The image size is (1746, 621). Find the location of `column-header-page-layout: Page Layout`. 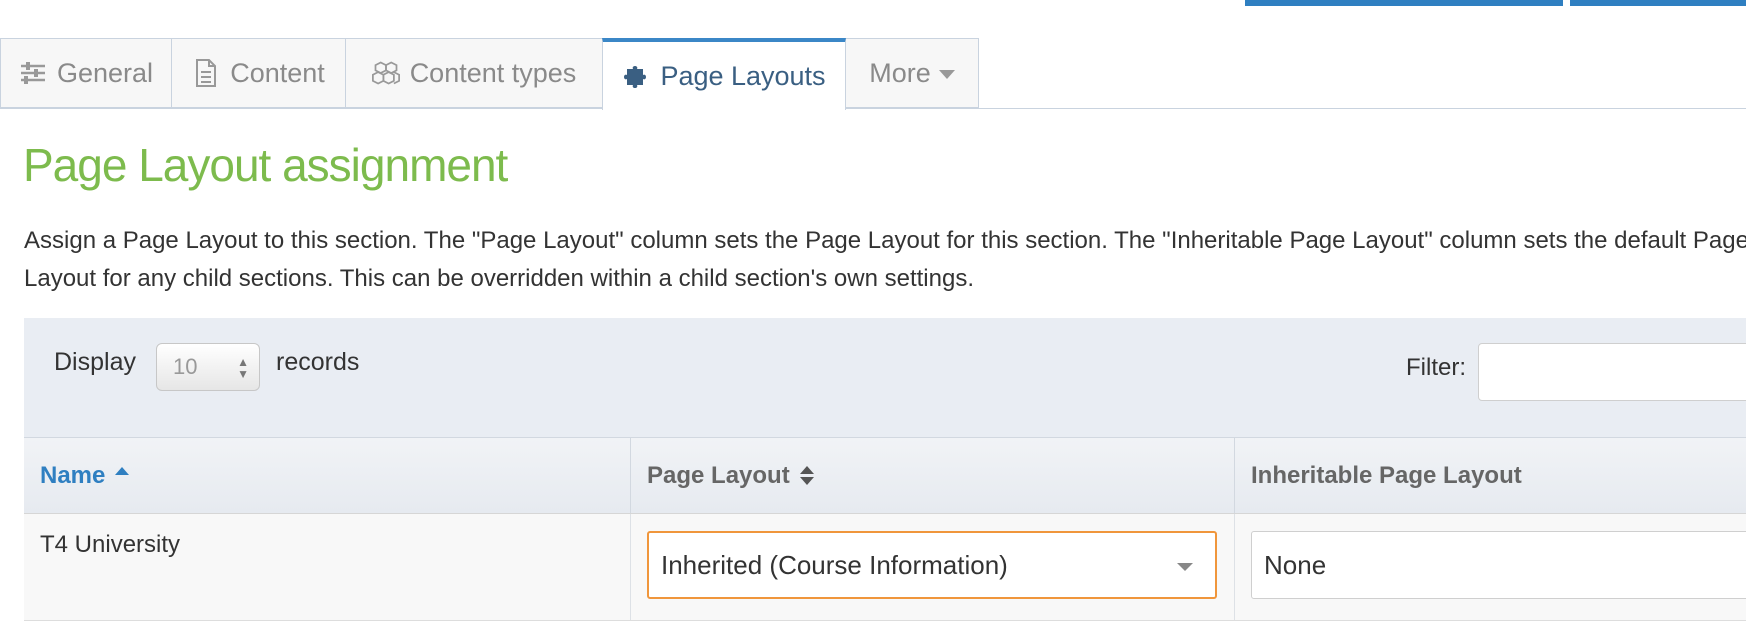

column-header-page-layout: Page Layout is located at coordinates (932, 475).